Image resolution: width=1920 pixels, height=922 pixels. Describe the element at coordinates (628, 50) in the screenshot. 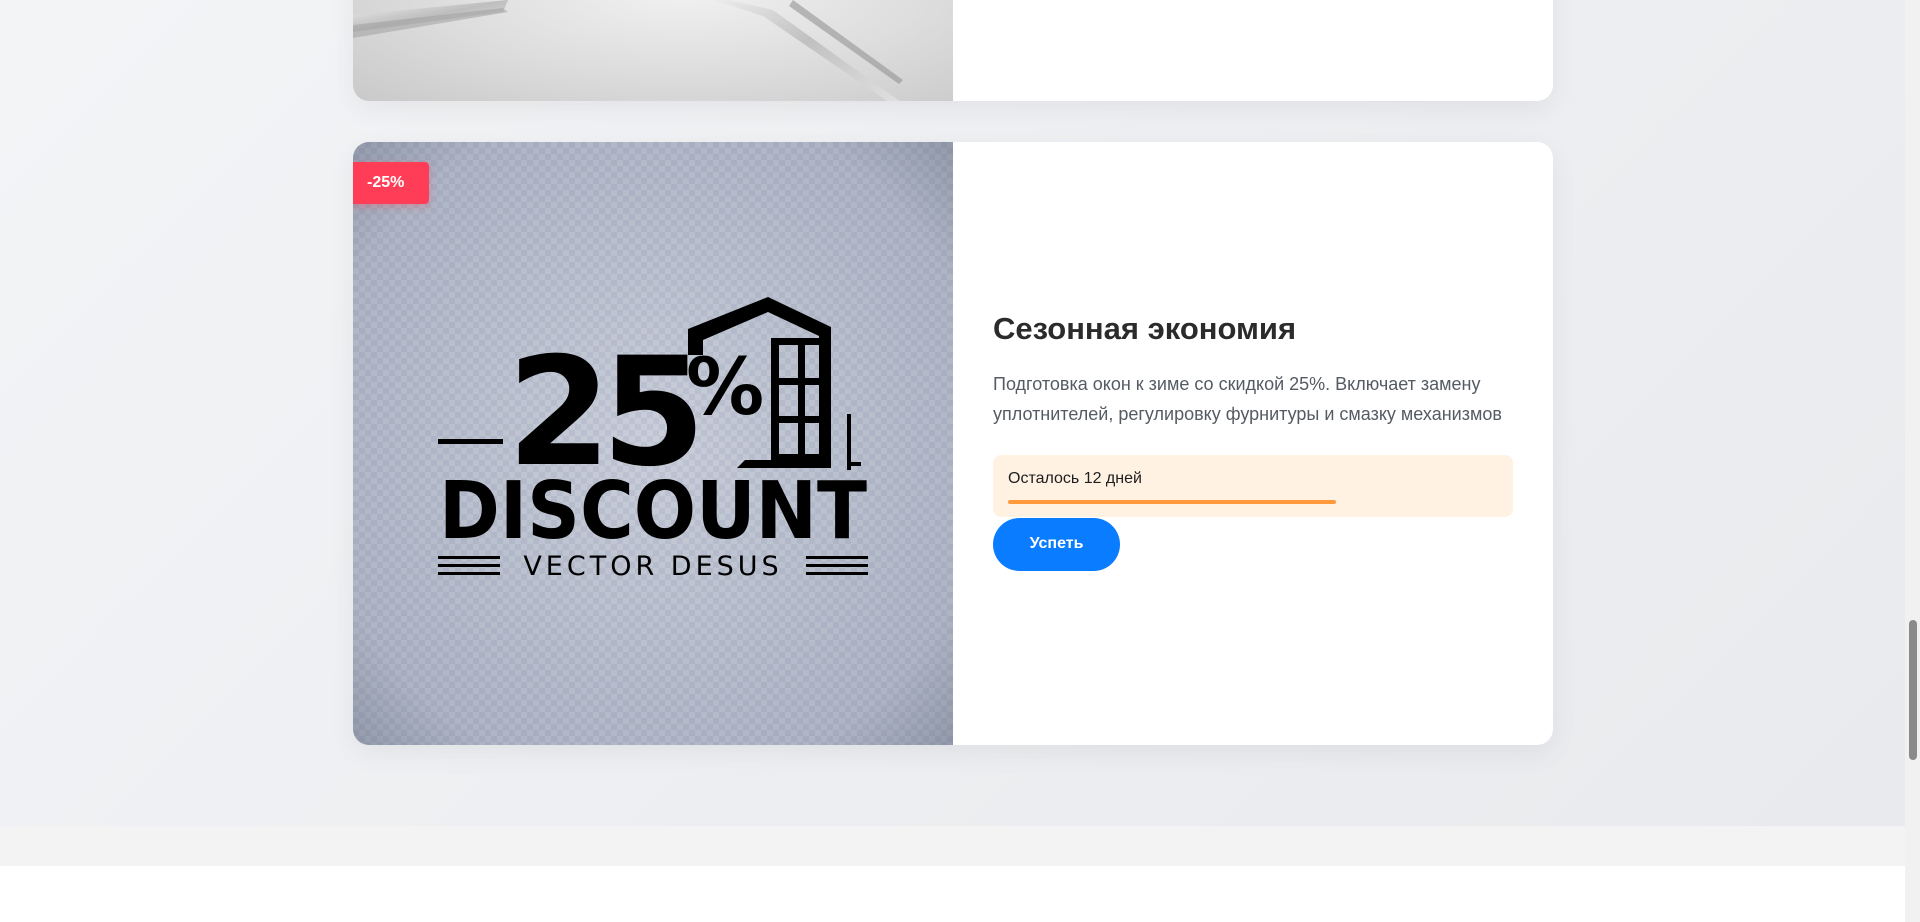

I see `window-profile-illustration` at that location.